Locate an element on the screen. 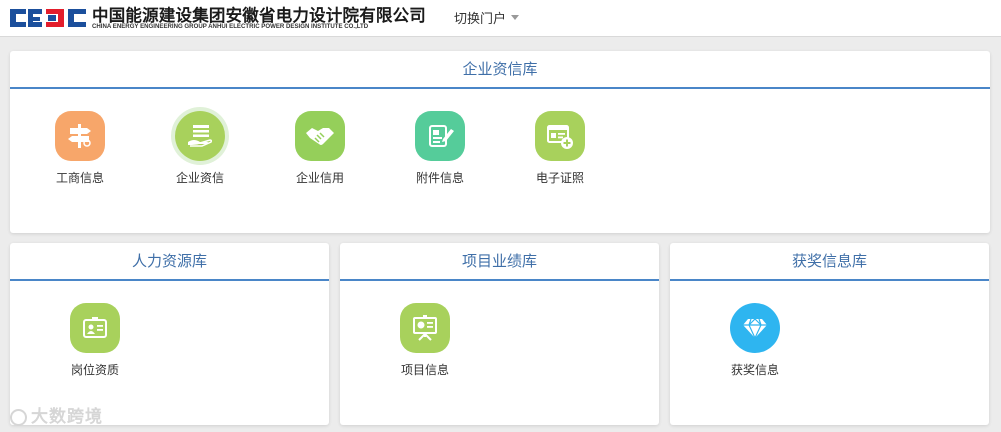 The image size is (1001, 432). panel-human-resources: 人力资源库 岗位资质 is located at coordinates (169, 334).